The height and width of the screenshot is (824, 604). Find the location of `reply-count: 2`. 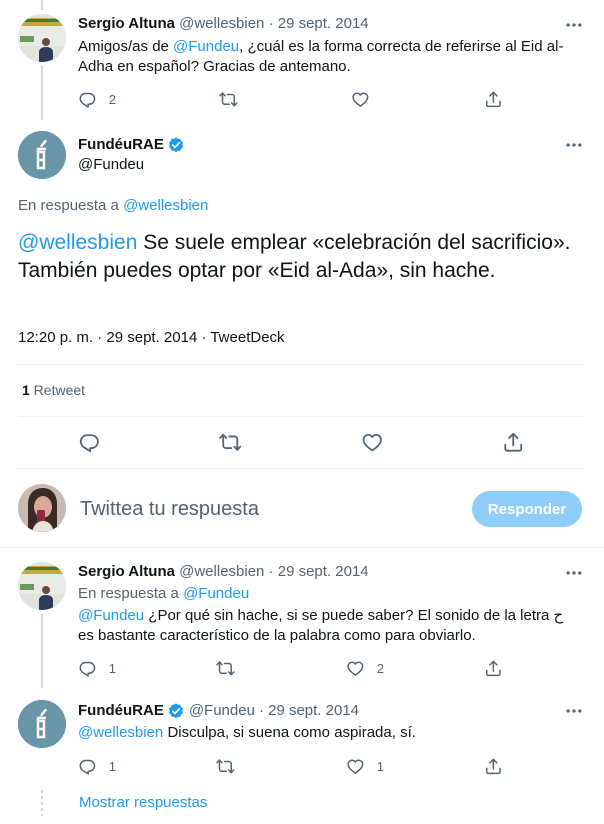

reply-count: 2 is located at coordinates (112, 99).